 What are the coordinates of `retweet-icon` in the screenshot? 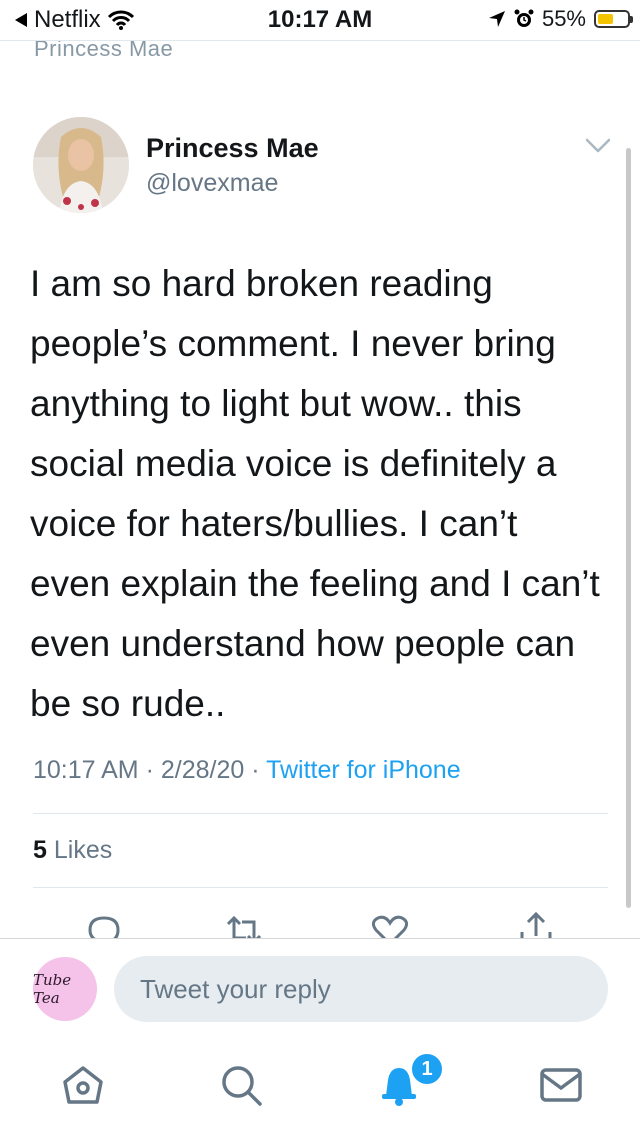 It's located at (244, 924).